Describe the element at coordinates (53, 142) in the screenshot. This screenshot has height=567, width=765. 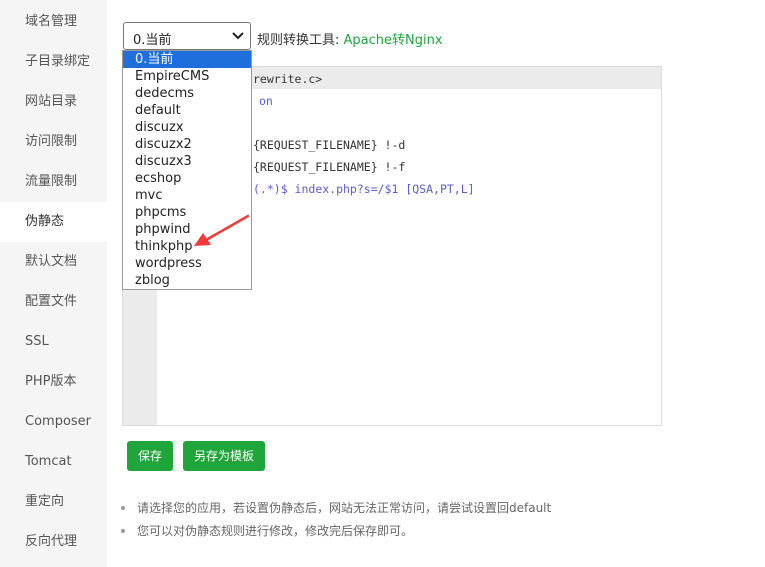
I see `sidebar-item-access-limit: 访问限制` at that location.